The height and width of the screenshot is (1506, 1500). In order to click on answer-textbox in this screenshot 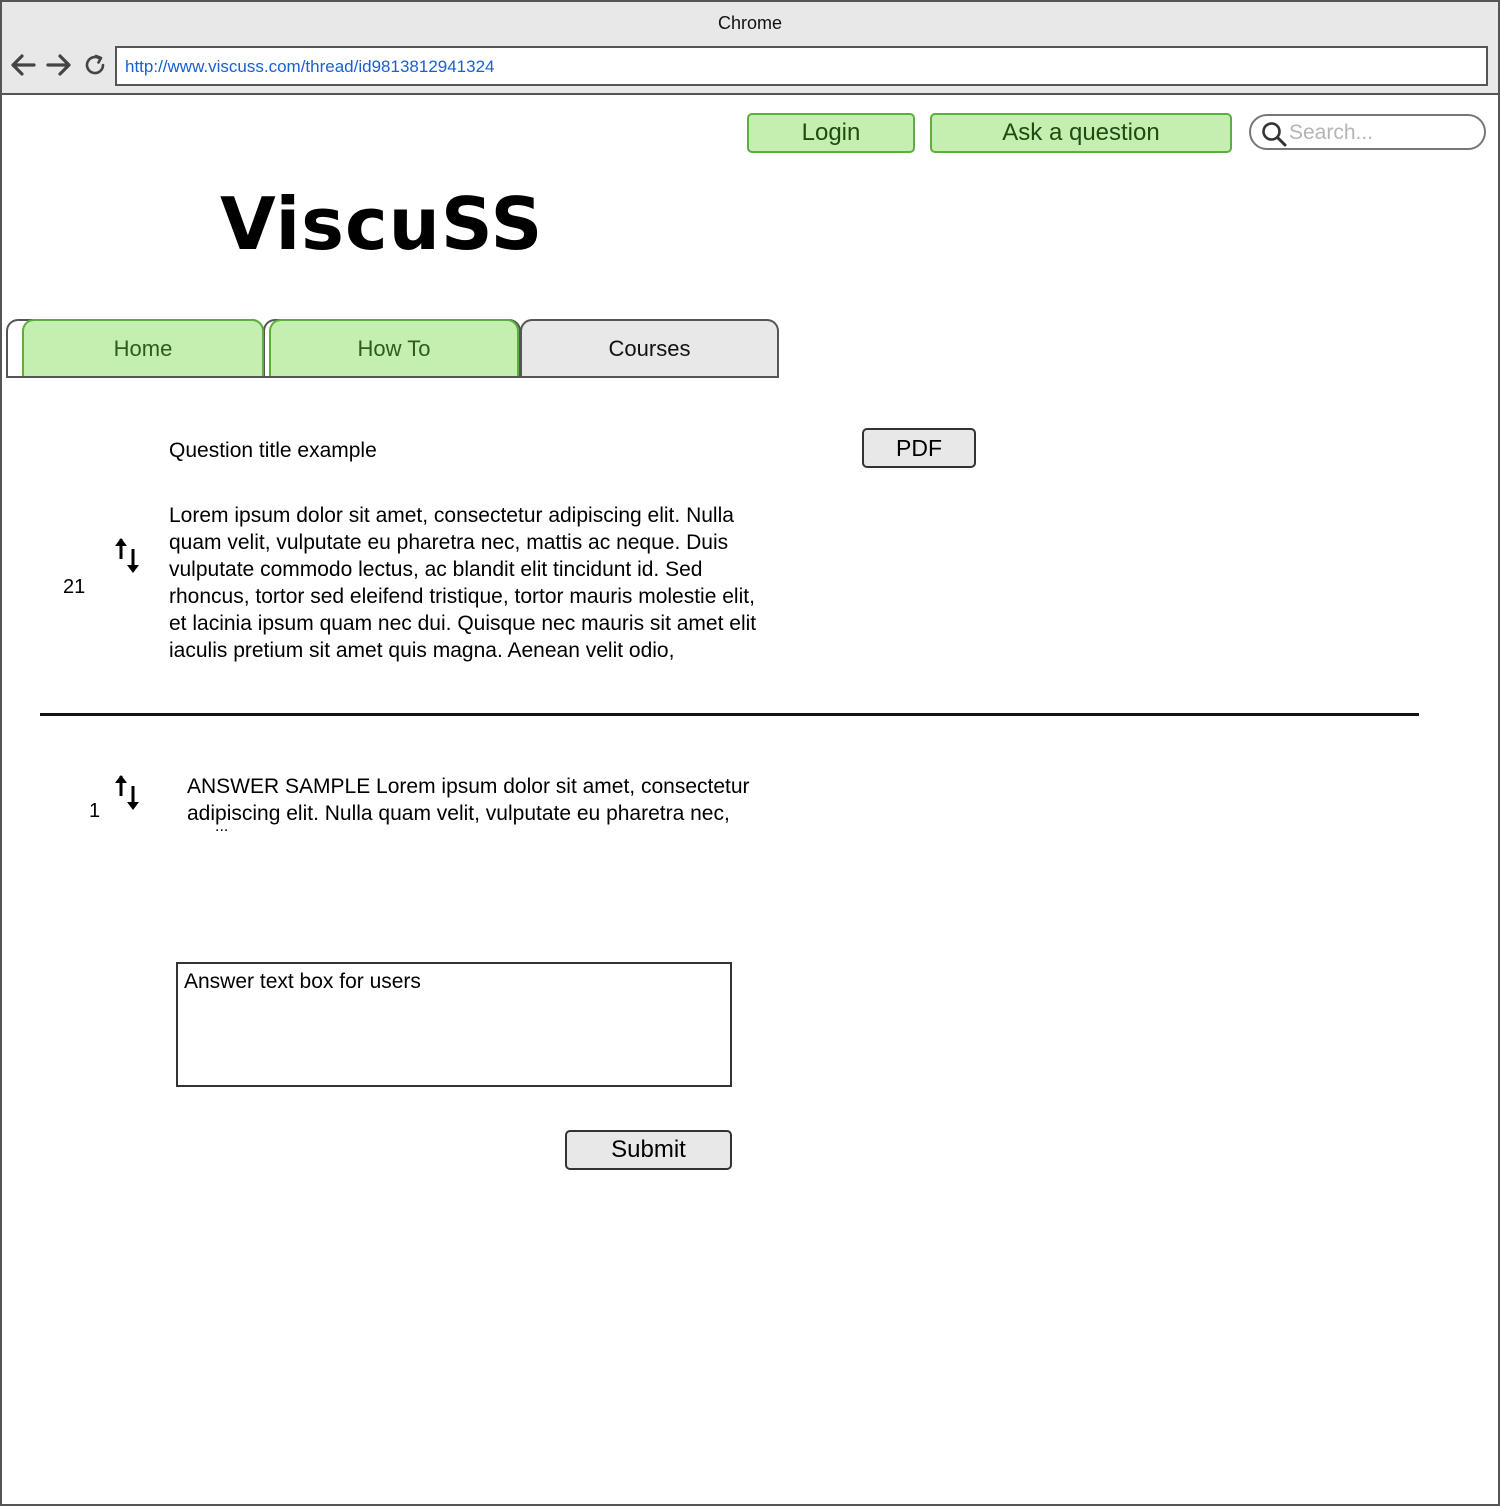, I will do `click(454, 1024)`.